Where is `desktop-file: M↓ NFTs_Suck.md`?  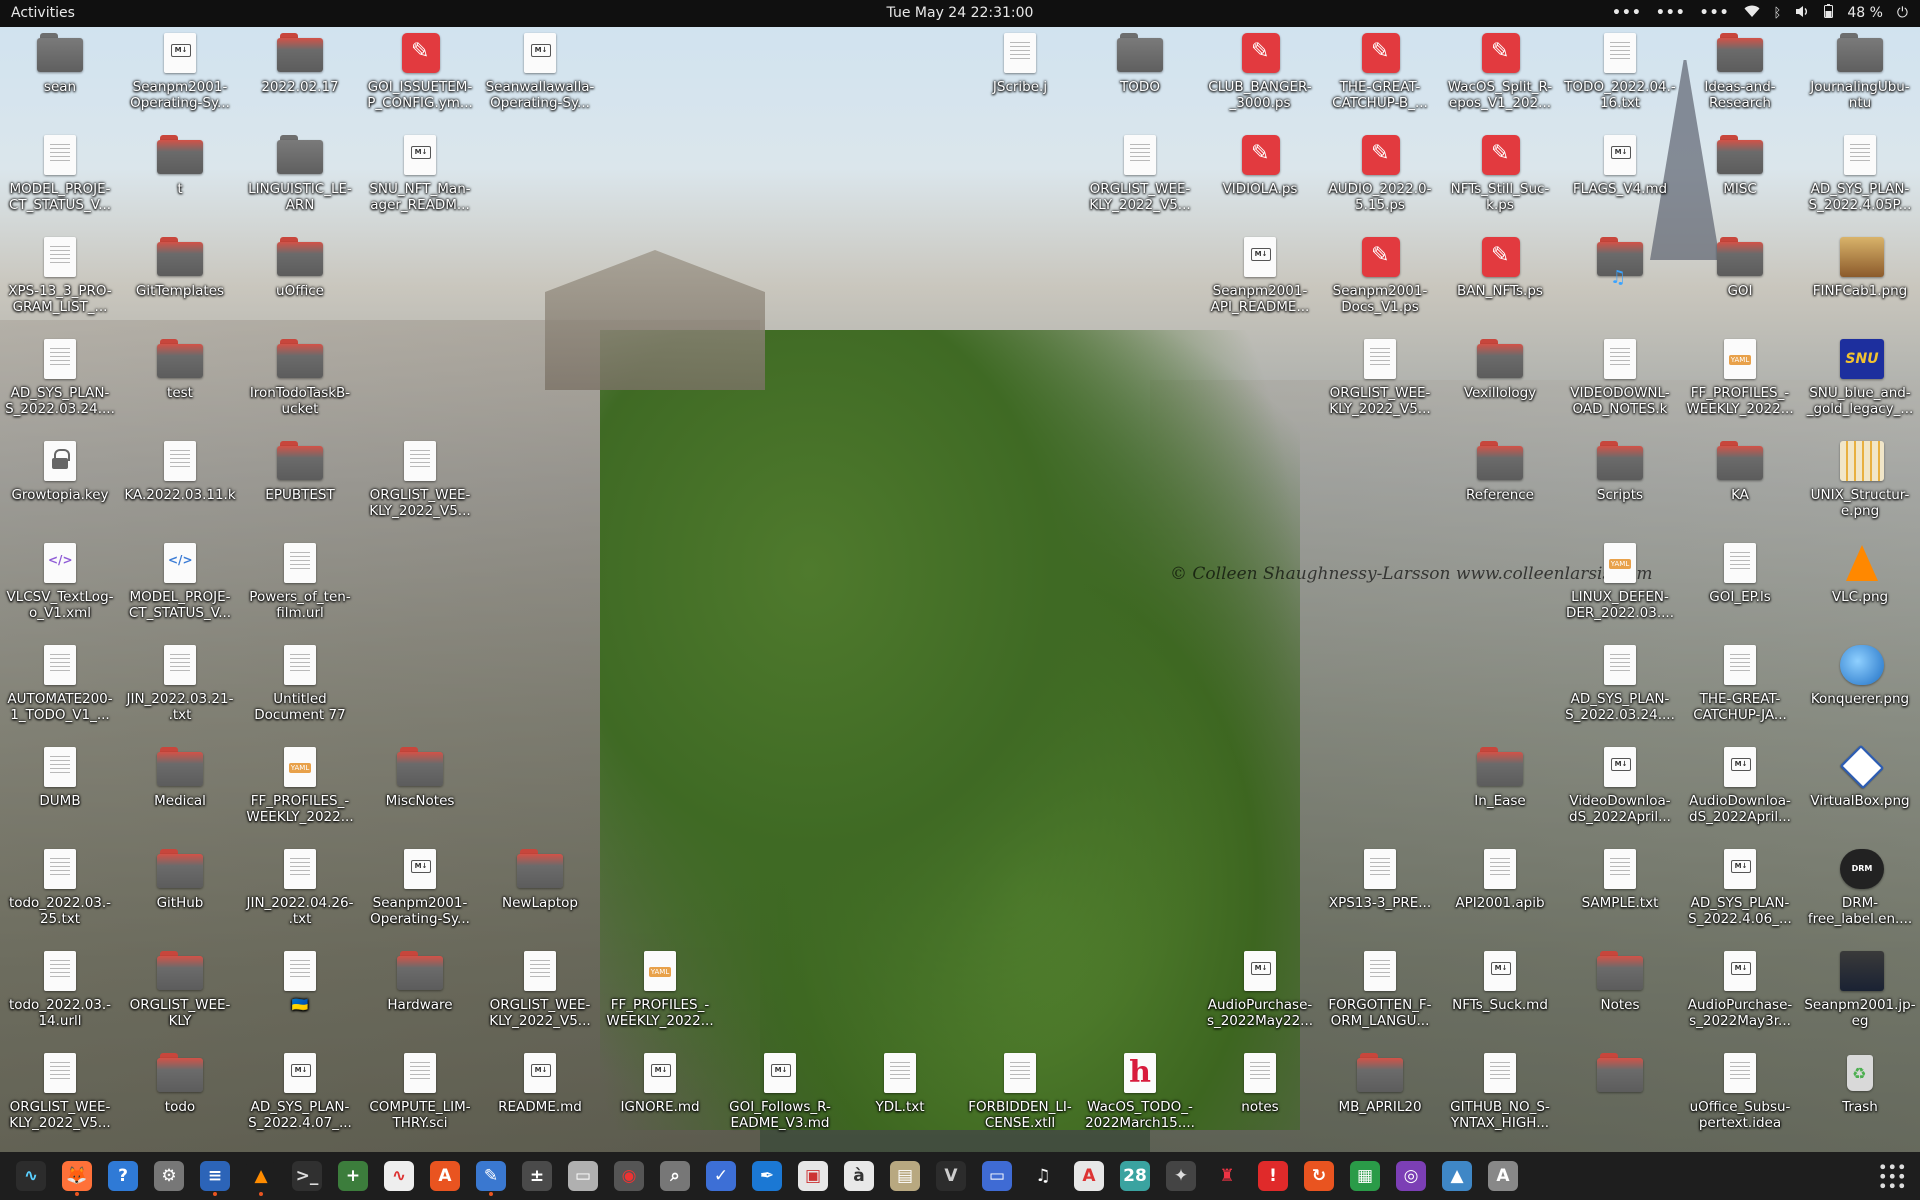
desktop-file: M↓ NFTs_Suck.md is located at coordinates (1500, 995).